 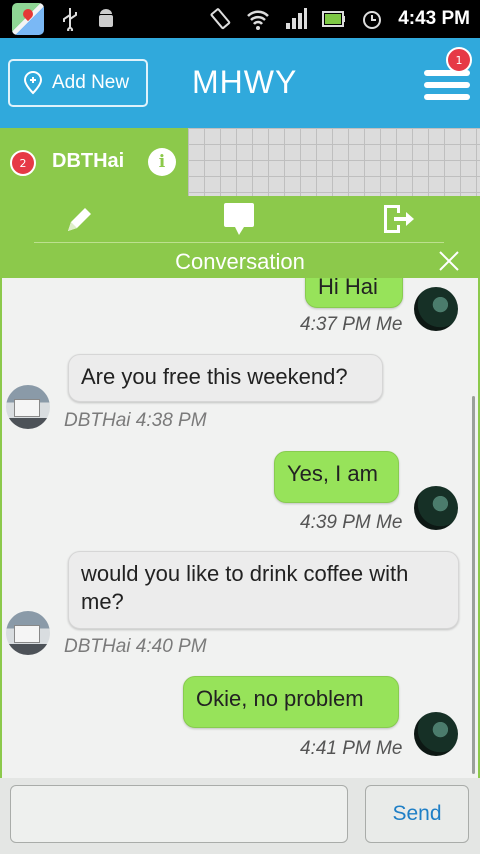 What do you see at coordinates (240, 19) in the screenshot?
I see `status-bar: 4:43 PM` at bounding box center [240, 19].